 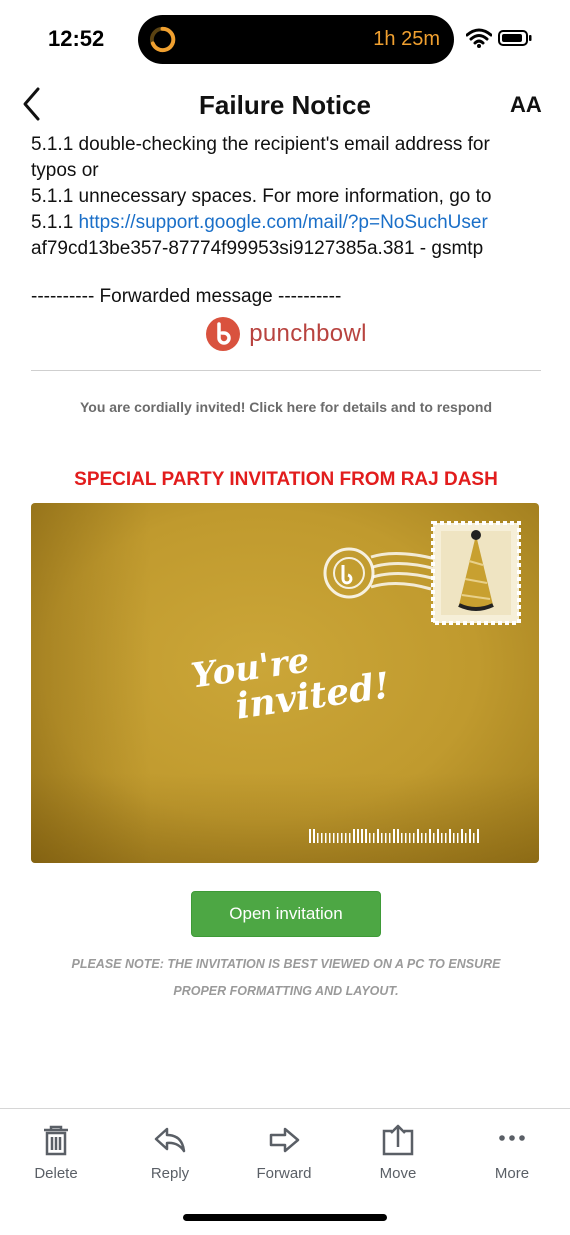 I want to click on postmark-icon, so click(x=380, y=573).